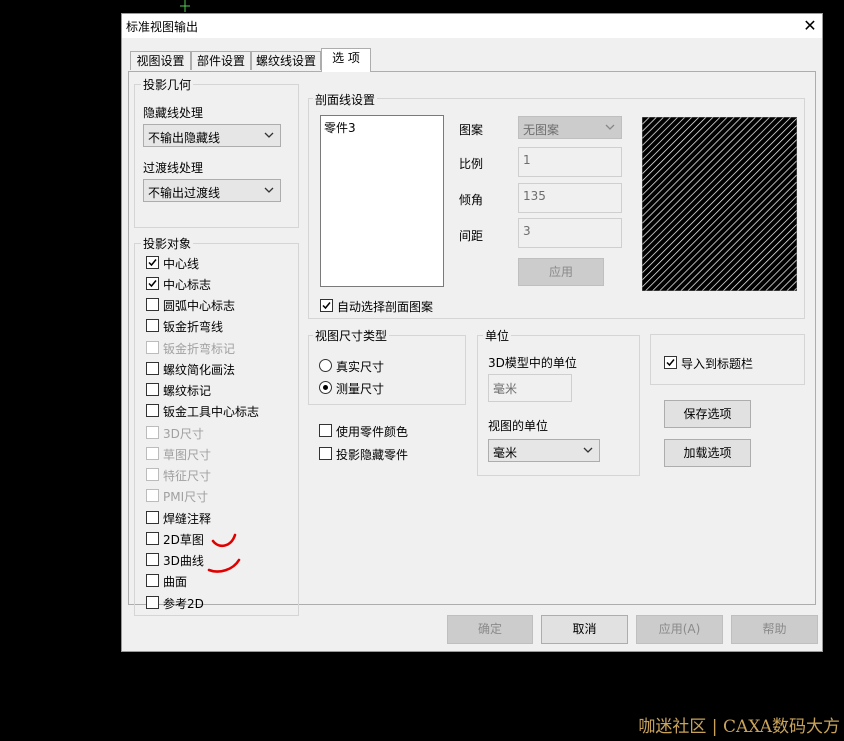 This screenshot has height=741, width=844. Describe the element at coordinates (471, 236) in the screenshot. I see `spacing-label: 间距` at that location.